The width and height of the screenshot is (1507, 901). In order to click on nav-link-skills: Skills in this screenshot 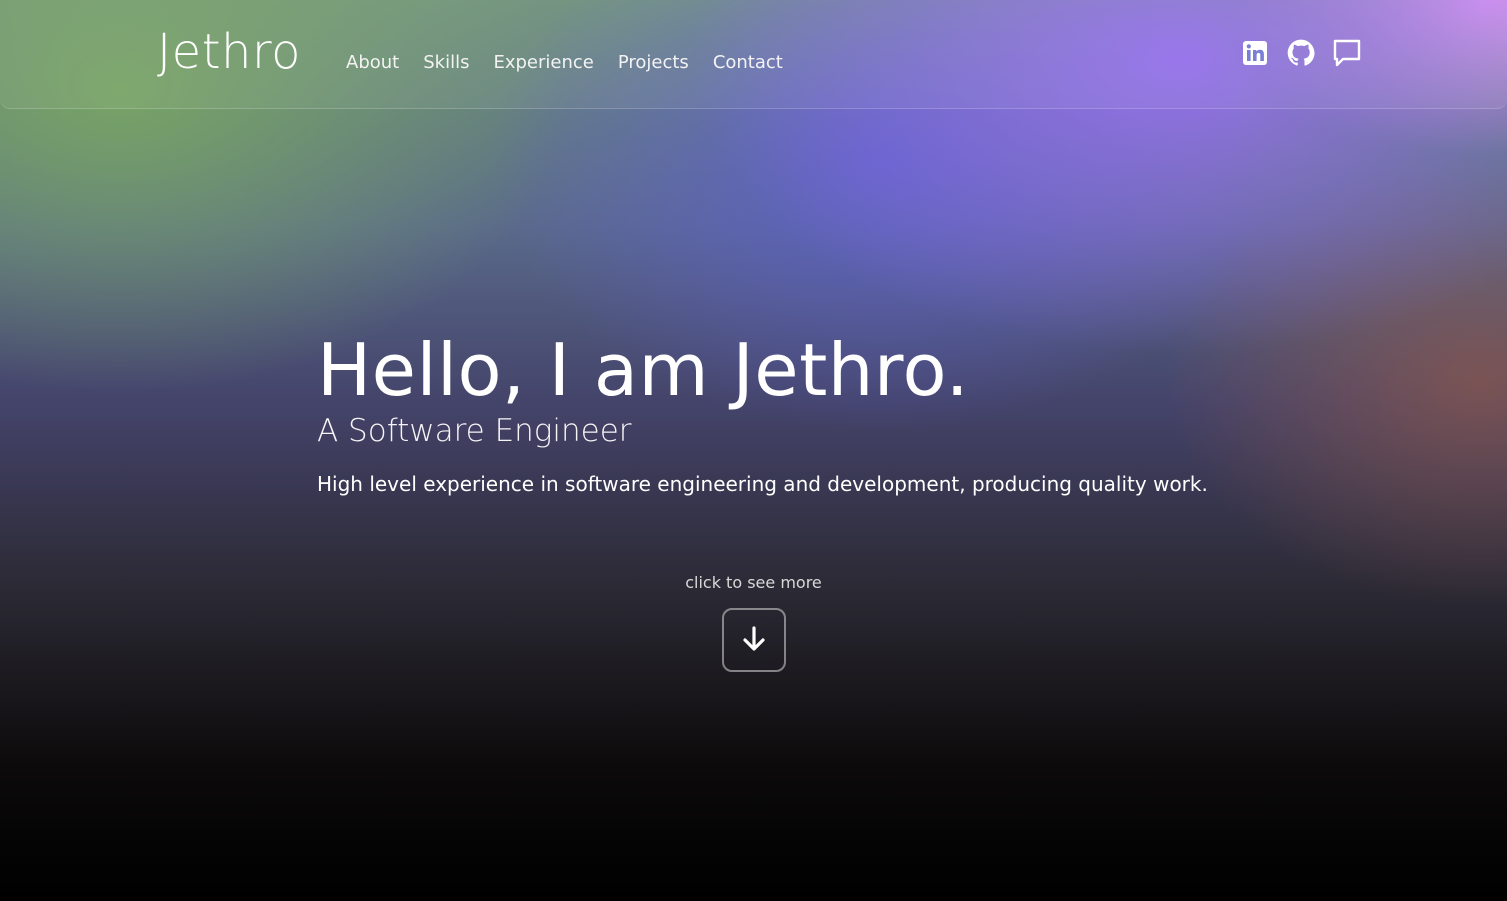, I will do `click(446, 63)`.